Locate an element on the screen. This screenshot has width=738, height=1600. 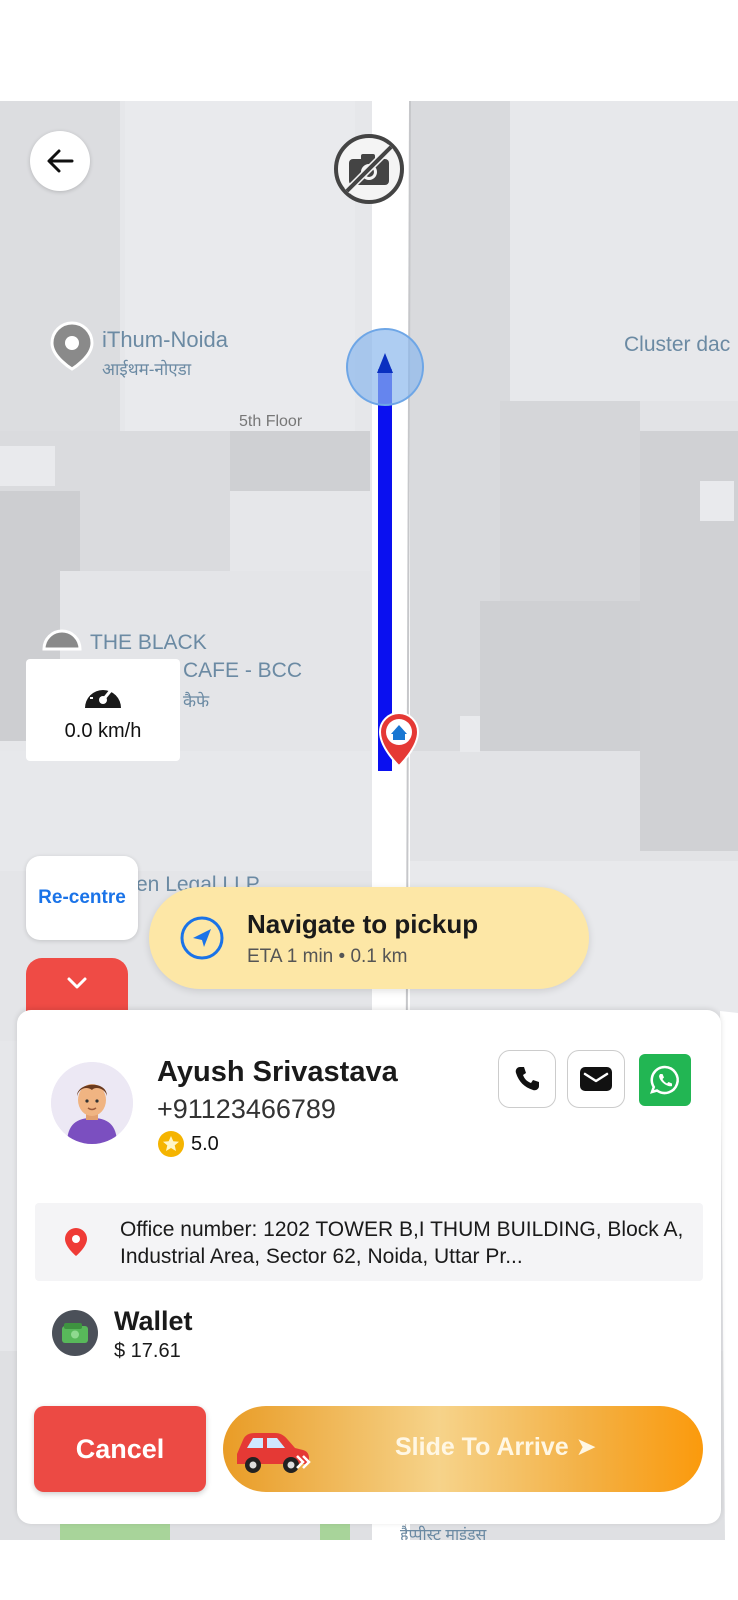
camera-toggle-button is located at coordinates (369, 169).